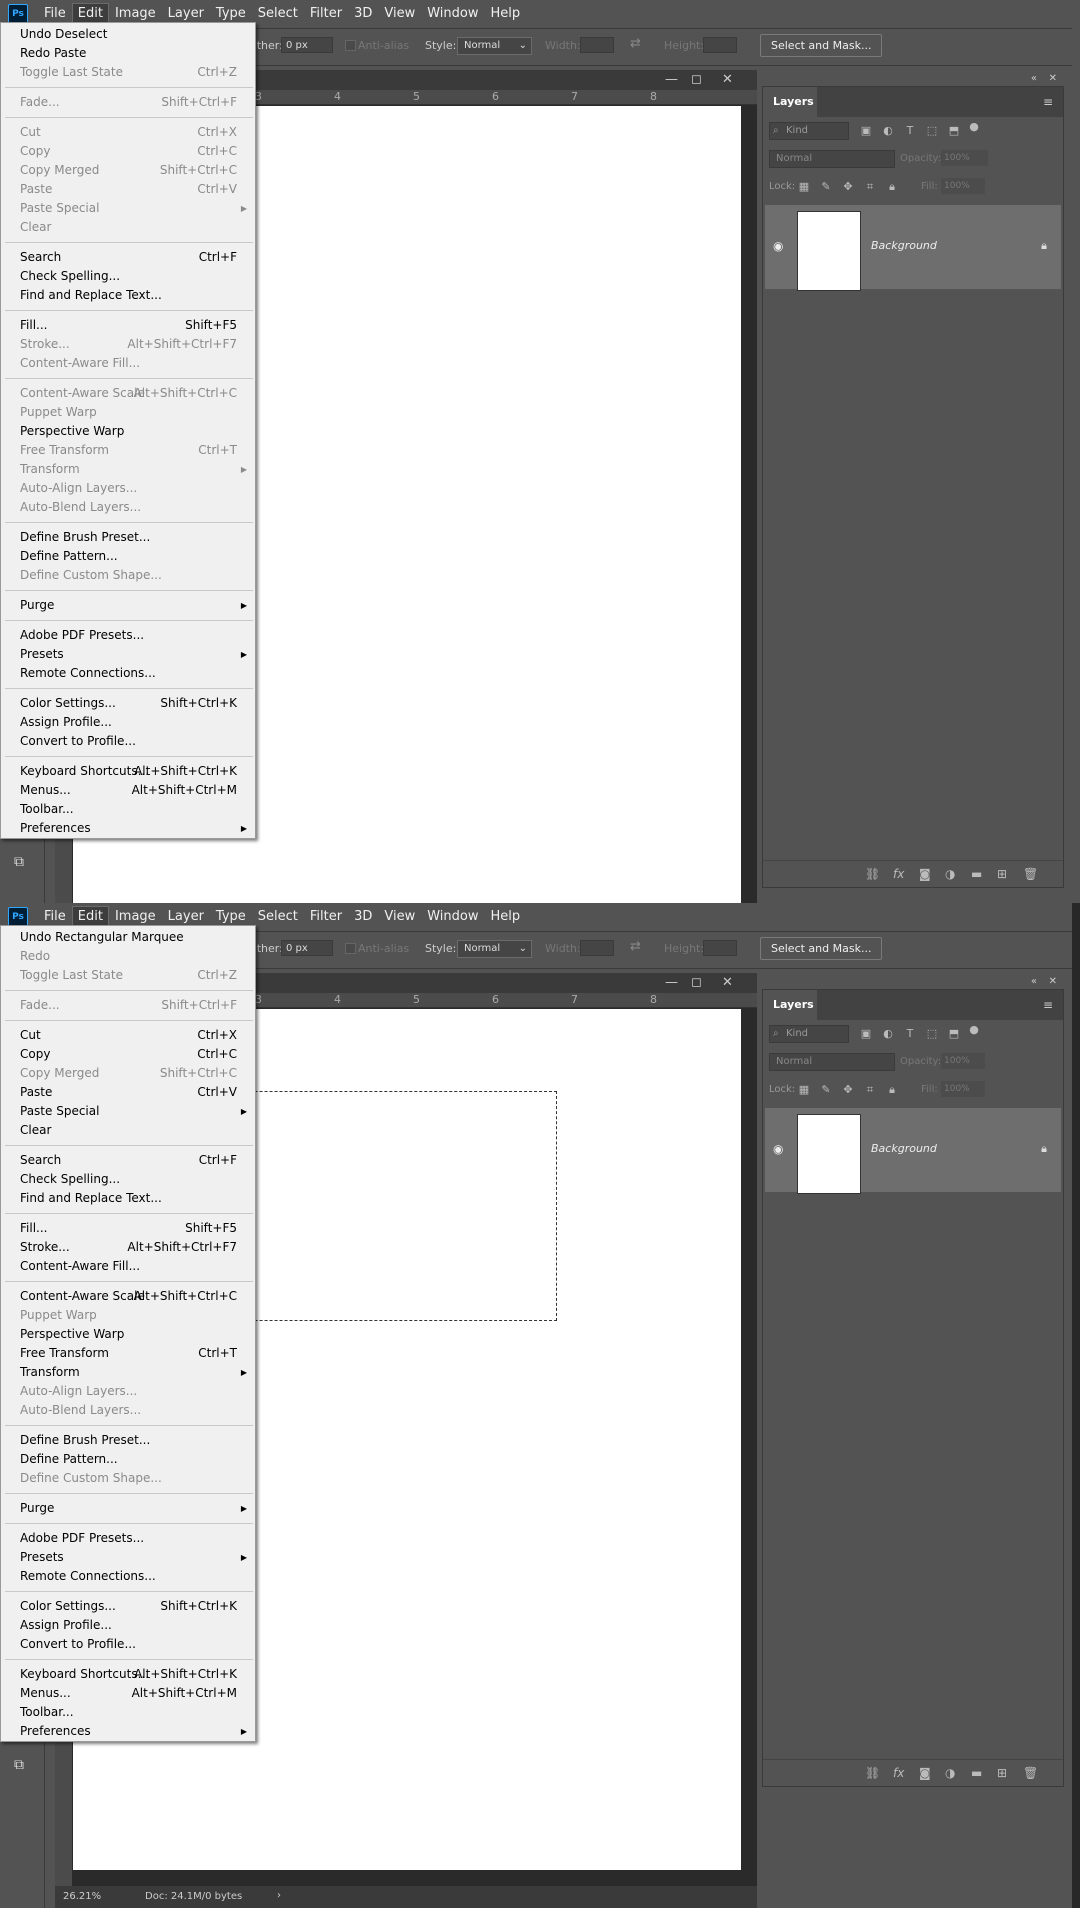 The height and width of the screenshot is (1908, 1080). Describe the element at coordinates (350, 45) in the screenshot. I see `antialias-checkbox` at that location.